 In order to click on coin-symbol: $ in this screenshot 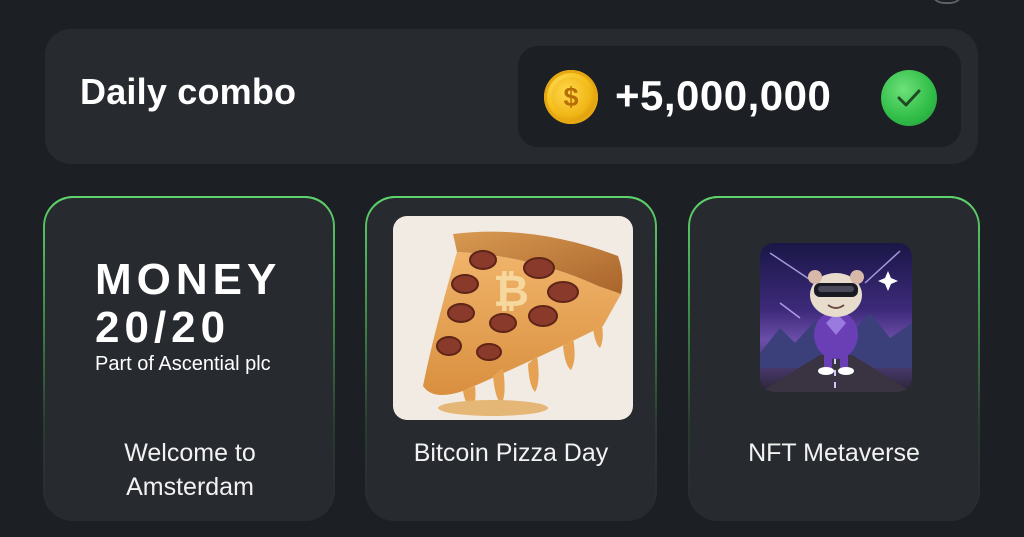, I will do `click(571, 97)`.